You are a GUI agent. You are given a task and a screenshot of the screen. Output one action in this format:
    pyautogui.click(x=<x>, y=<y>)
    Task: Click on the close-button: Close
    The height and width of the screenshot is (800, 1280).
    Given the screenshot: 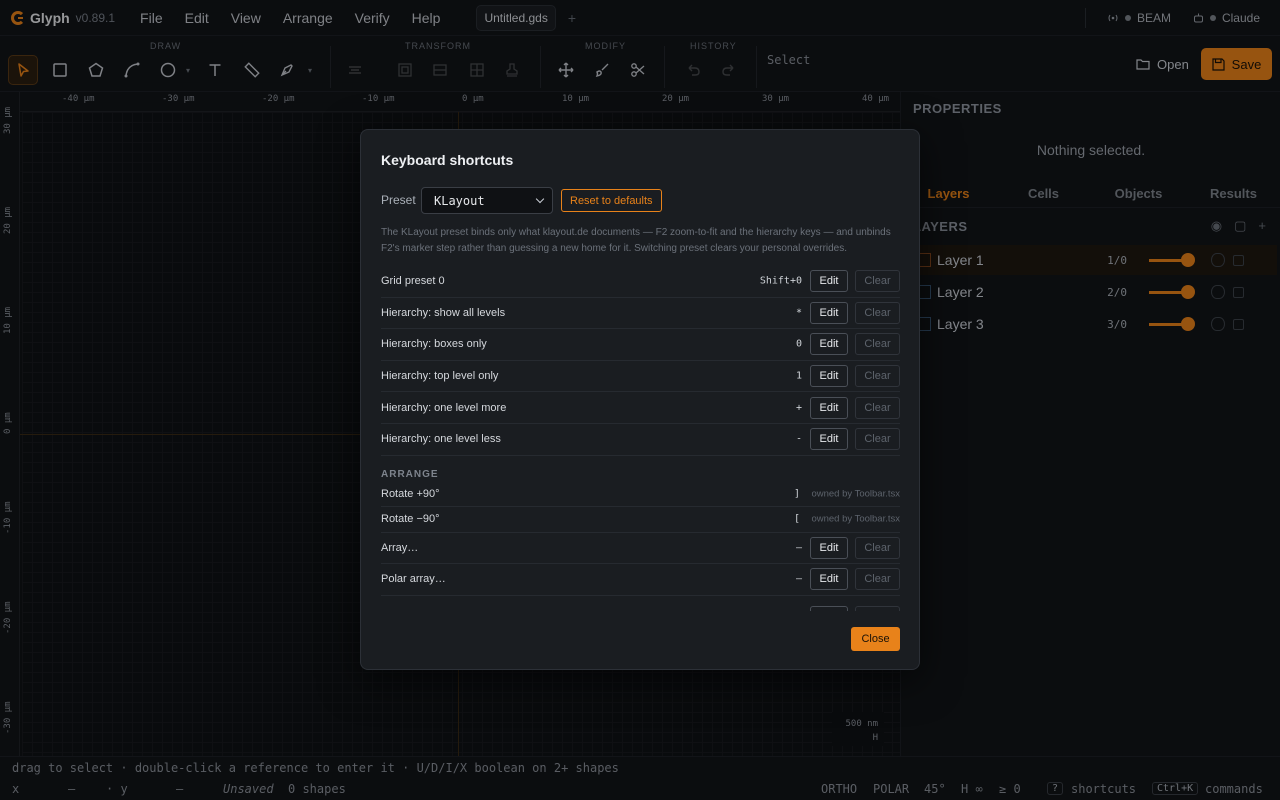 What is the action you would take?
    pyautogui.click(x=875, y=639)
    